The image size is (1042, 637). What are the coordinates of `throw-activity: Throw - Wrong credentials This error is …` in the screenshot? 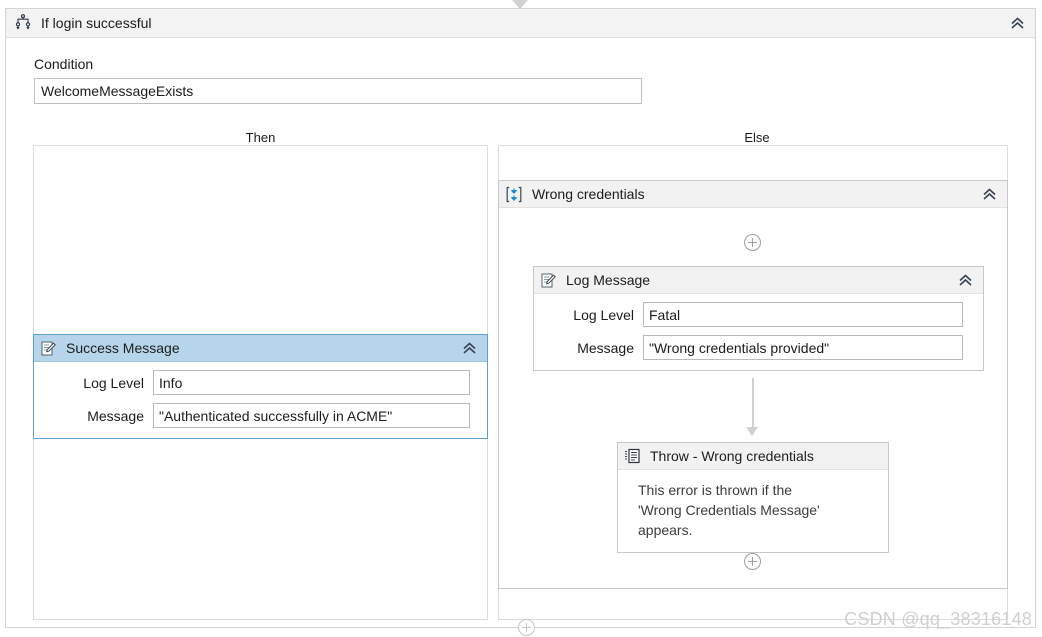 It's located at (753, 497).